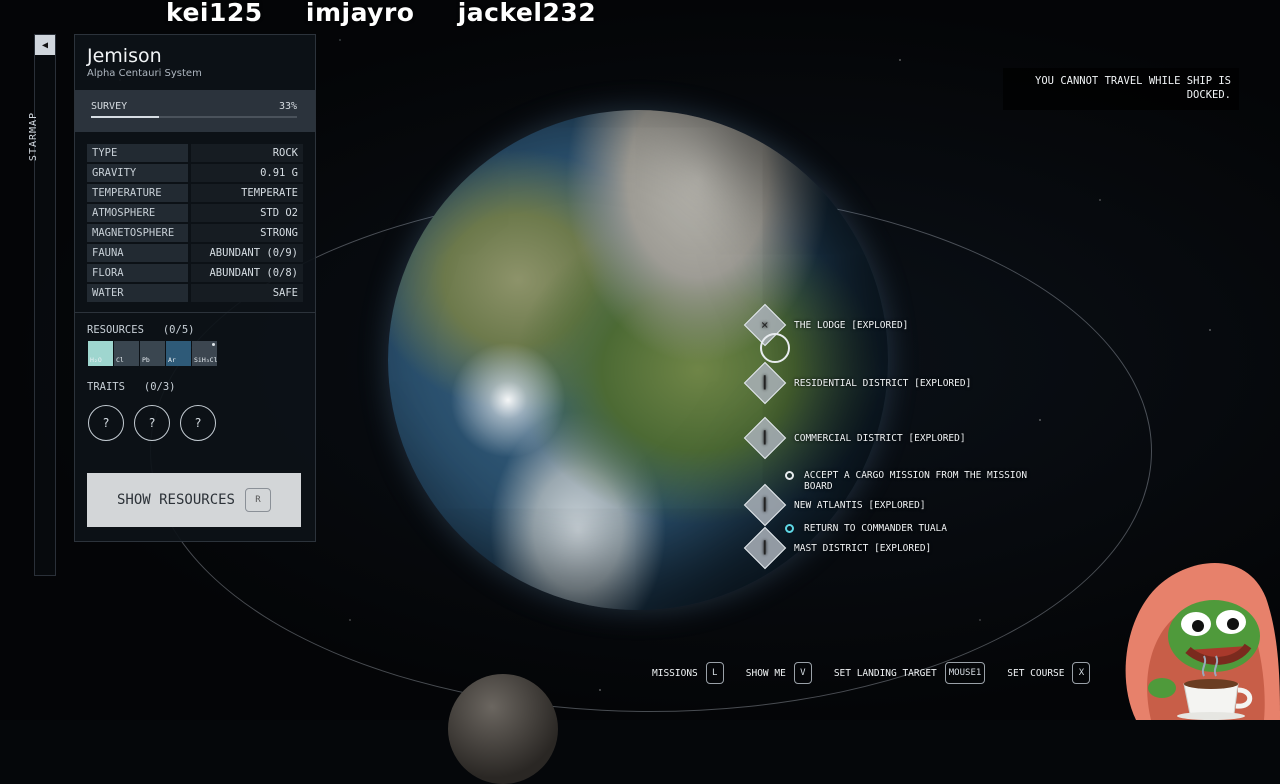 The height and width of the screenshot is (784, 1280). What do you see at coordinates (247, 273) in the screenshot?
I see `stat-value: ABUNDANT (0/8)` at bounding box center [247, 273].